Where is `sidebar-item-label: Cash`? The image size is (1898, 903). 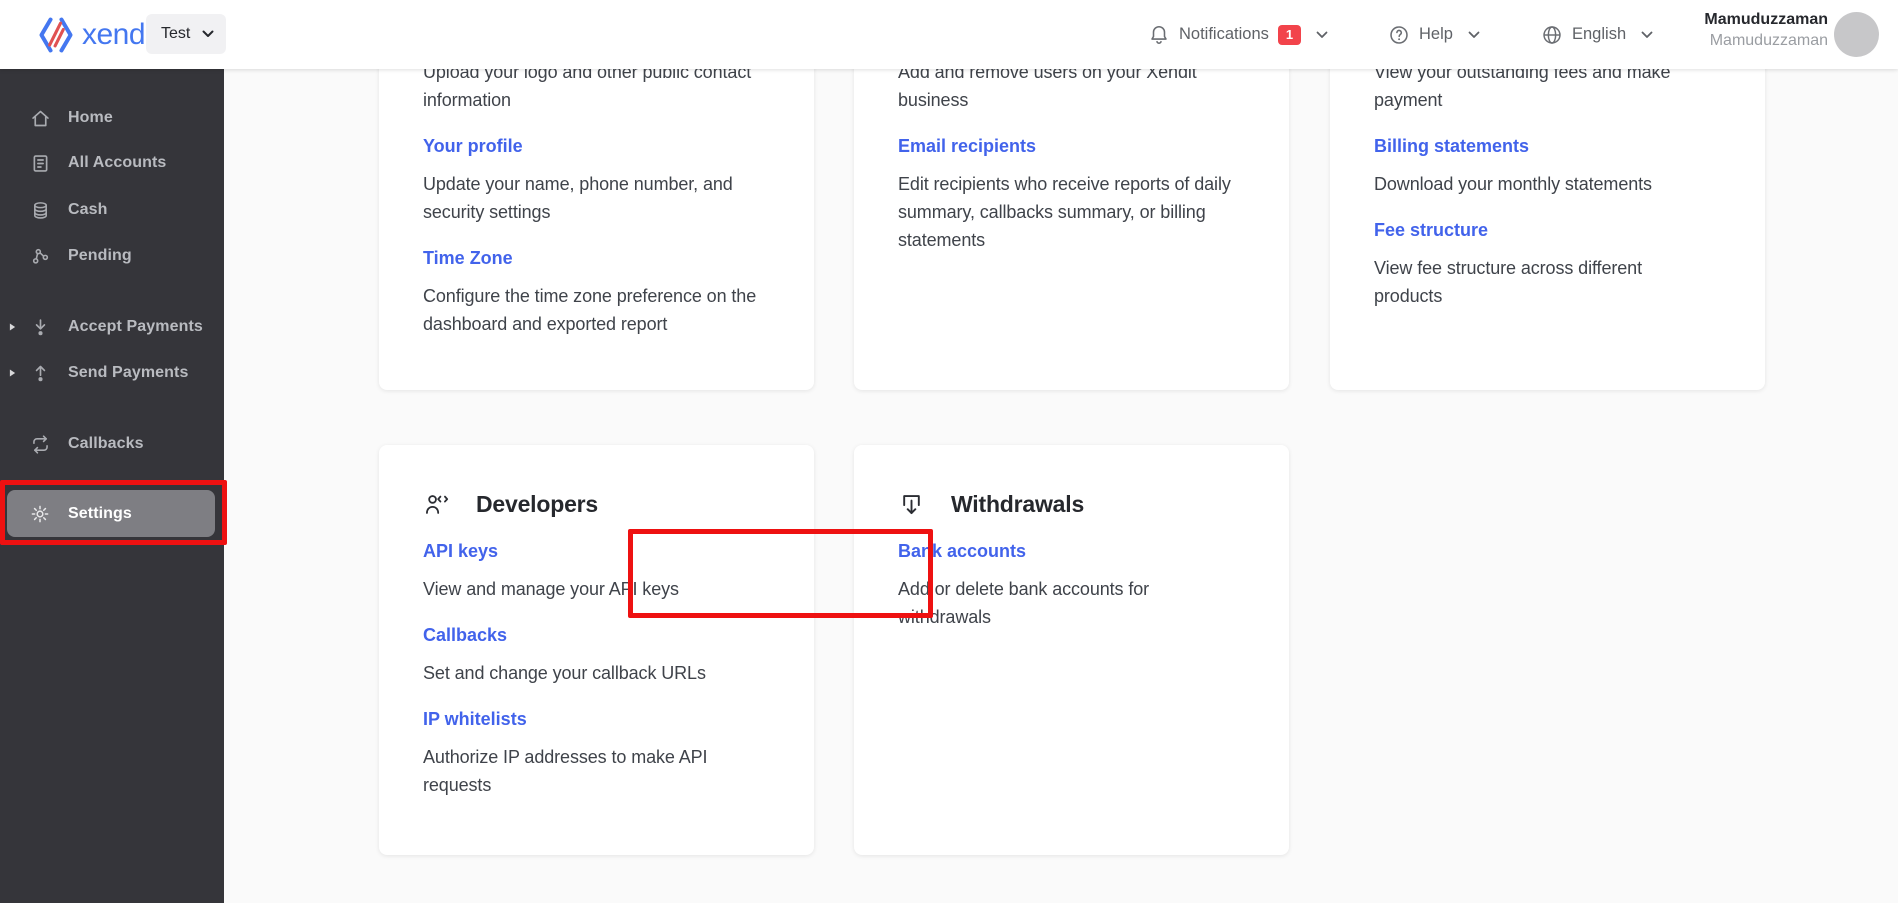 sidebar-item-label: Cash is located at coordinates (88, 209).